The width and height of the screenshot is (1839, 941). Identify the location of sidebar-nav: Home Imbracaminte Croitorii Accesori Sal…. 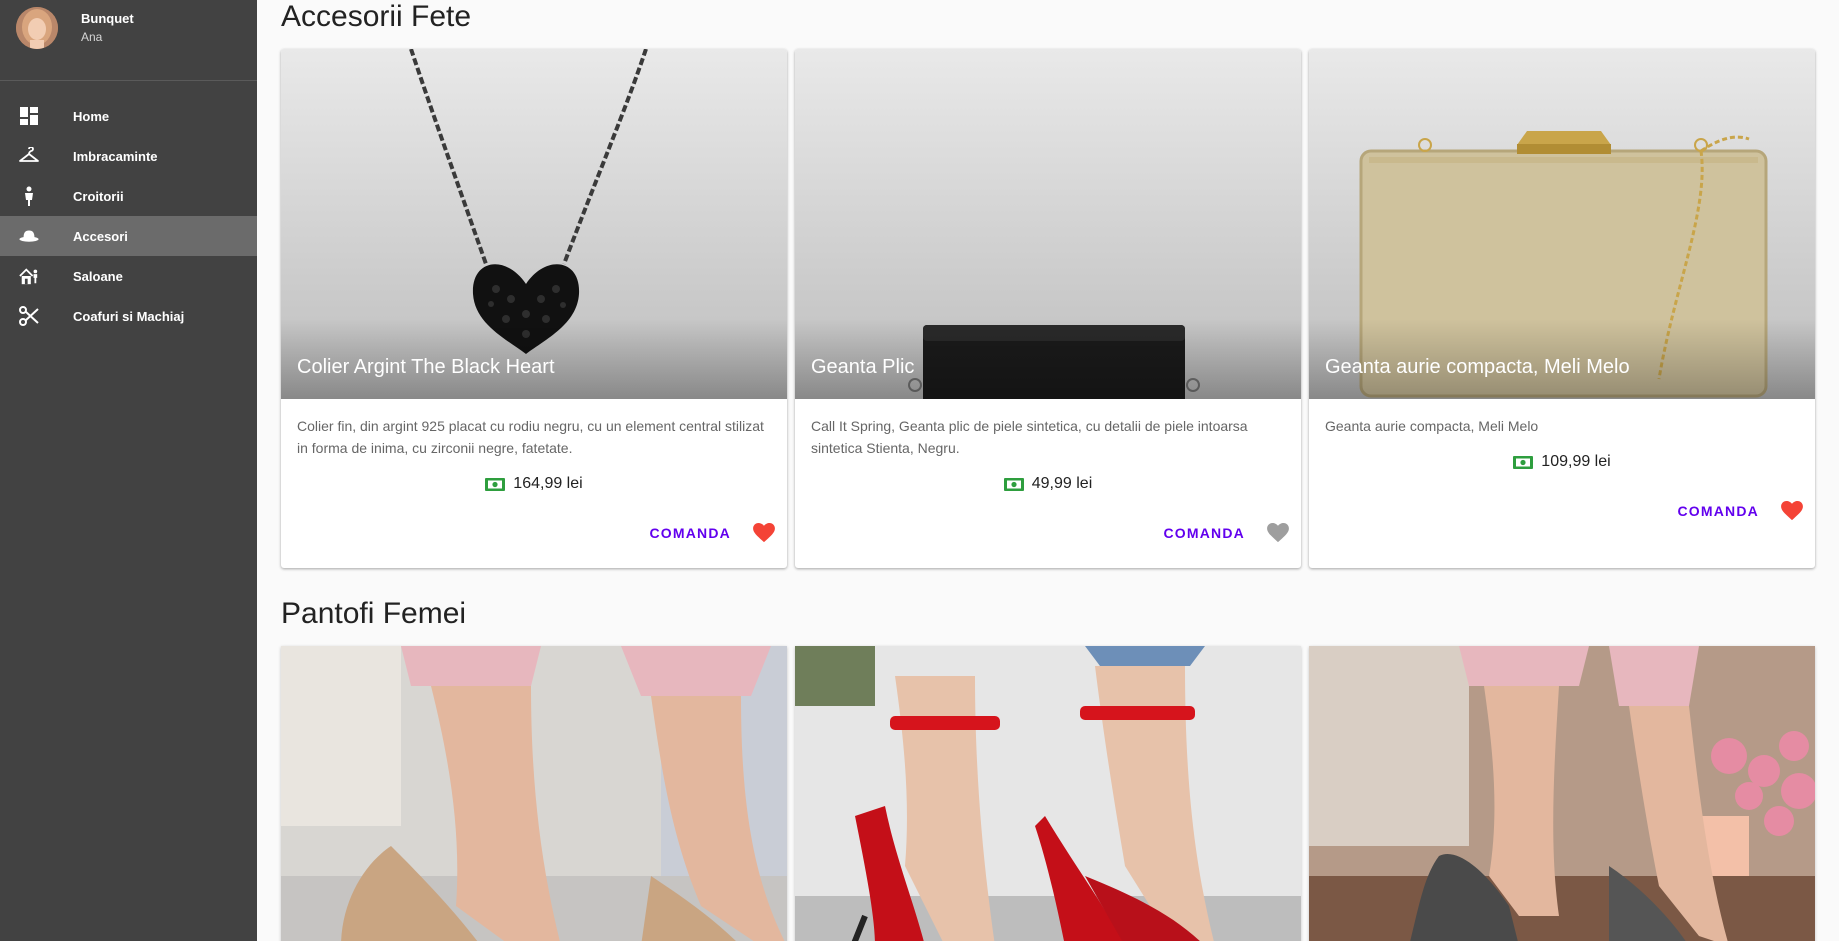
(128, 216).